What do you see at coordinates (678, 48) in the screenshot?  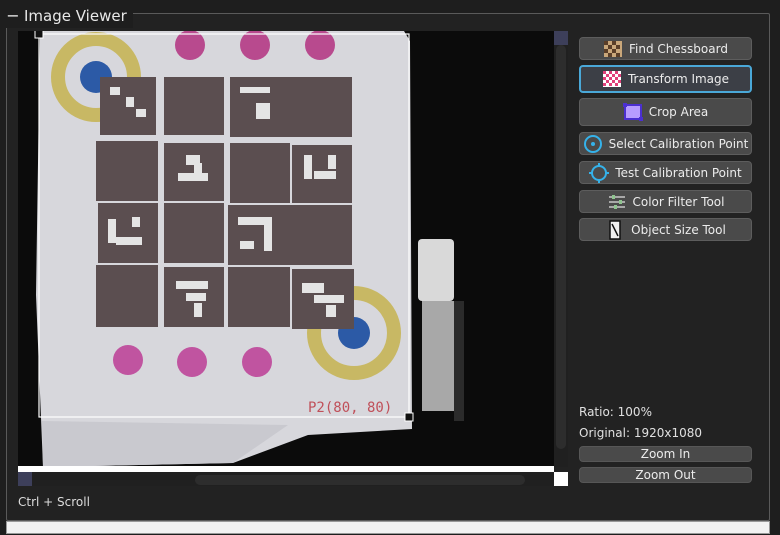 I see `find-chessboard-label: Find Chessboard` at bounding box center [678, 48].